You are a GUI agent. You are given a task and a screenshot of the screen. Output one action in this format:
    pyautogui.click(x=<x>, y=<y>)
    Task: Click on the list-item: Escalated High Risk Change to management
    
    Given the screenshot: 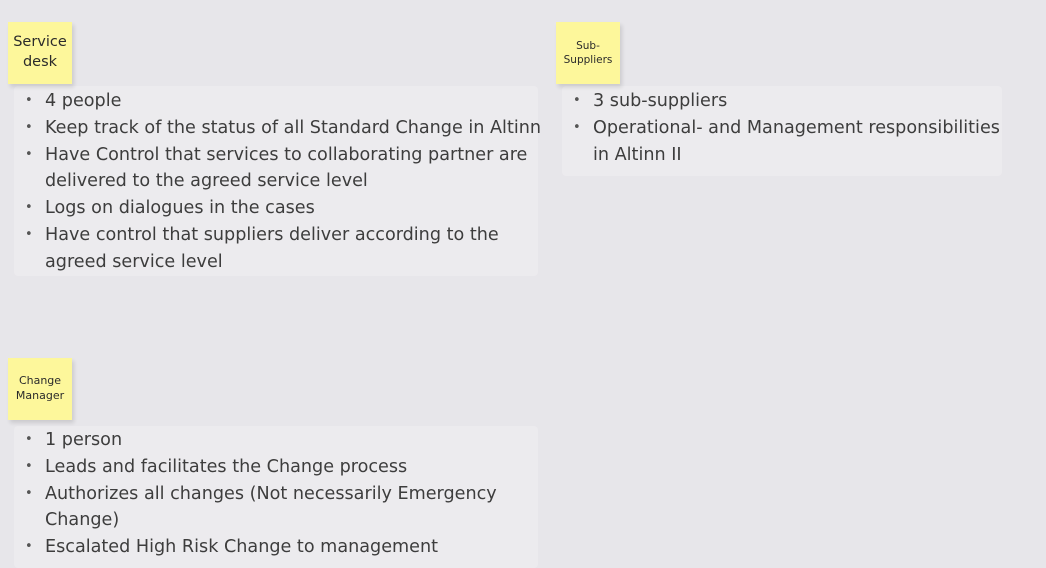 What is the action you would take?
    pyautogui.click(x=269, y=547)
    